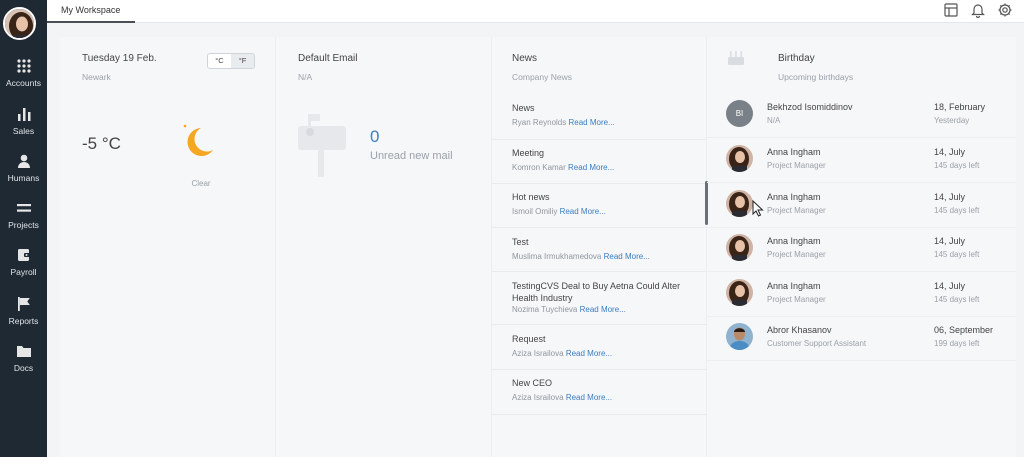 The height and width of the screenshot is (457, 1024). I want to click on sidebar-item-label: Sales, so click(23, 131).